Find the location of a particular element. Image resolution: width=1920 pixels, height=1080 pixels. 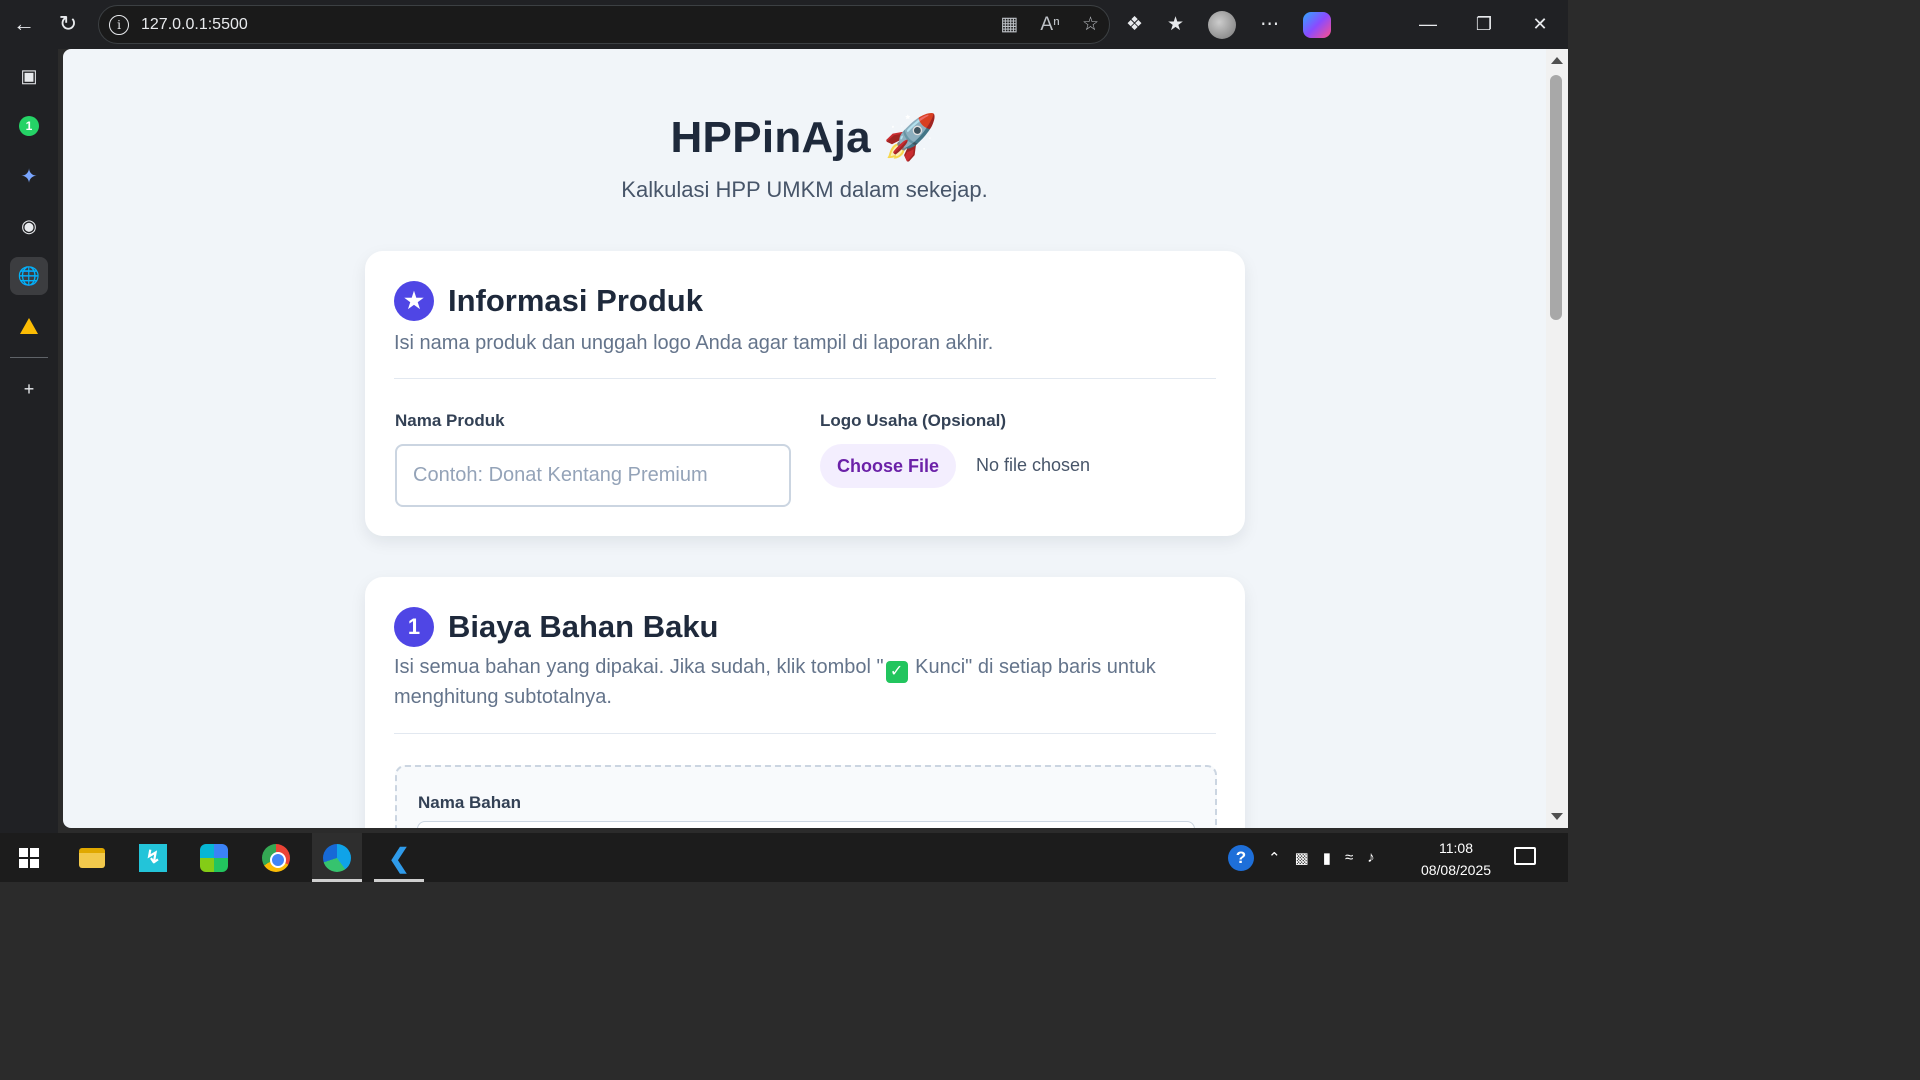

product-name-label: Nama Produk is located at coordinates (450, 420).